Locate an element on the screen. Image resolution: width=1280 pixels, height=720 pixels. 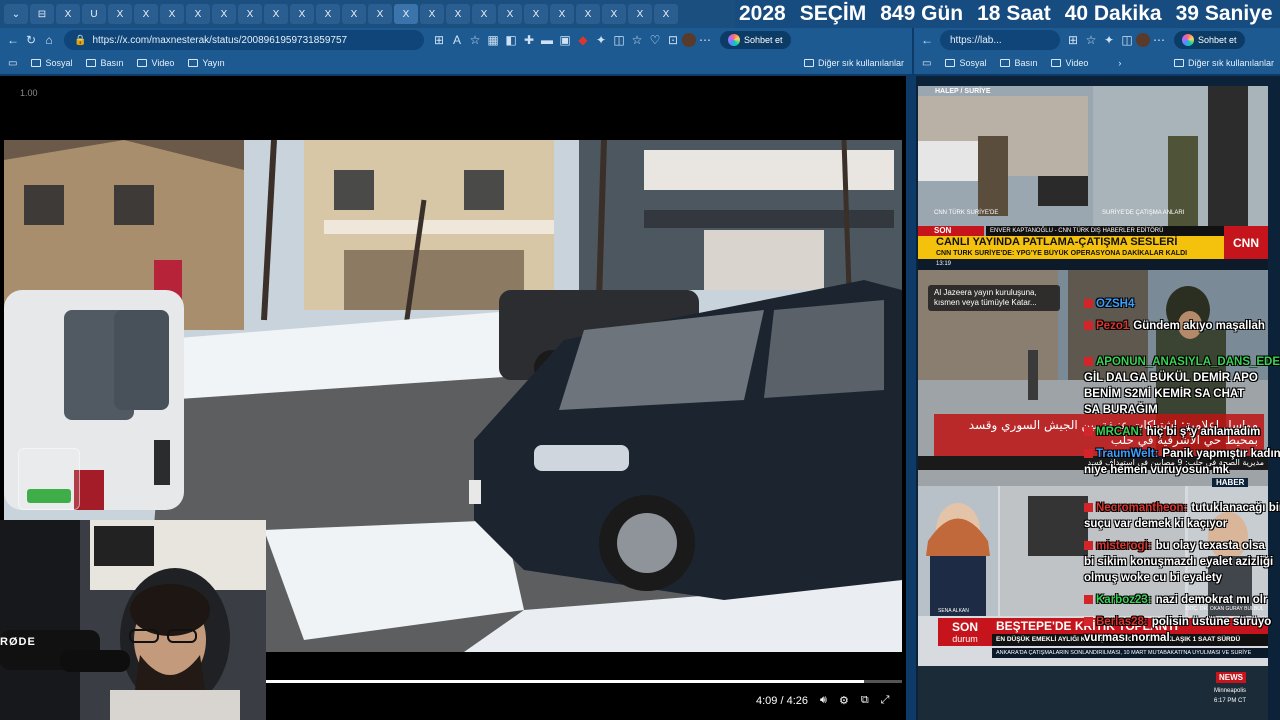
extension-icon: ▦ is located at coordinates (493, 40).